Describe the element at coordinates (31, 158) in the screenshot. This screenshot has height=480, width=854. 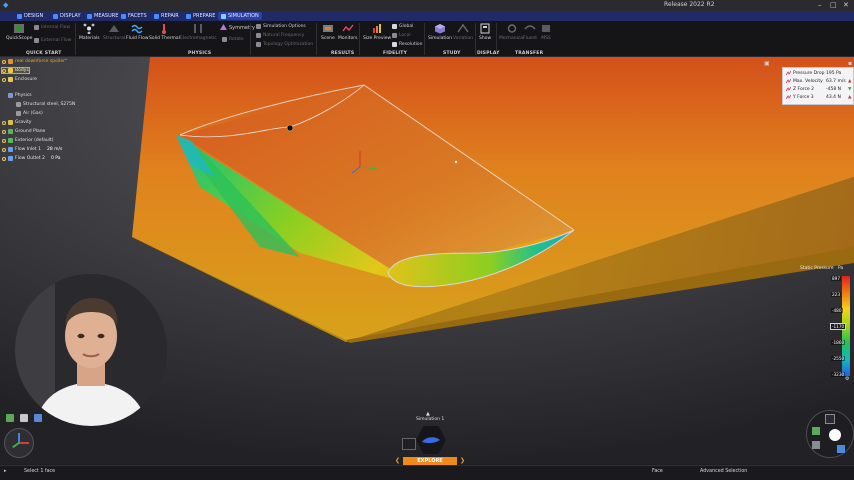
I see `tree-item-flow-outlet: Flow Outlet 2 0 Pa` at that location.